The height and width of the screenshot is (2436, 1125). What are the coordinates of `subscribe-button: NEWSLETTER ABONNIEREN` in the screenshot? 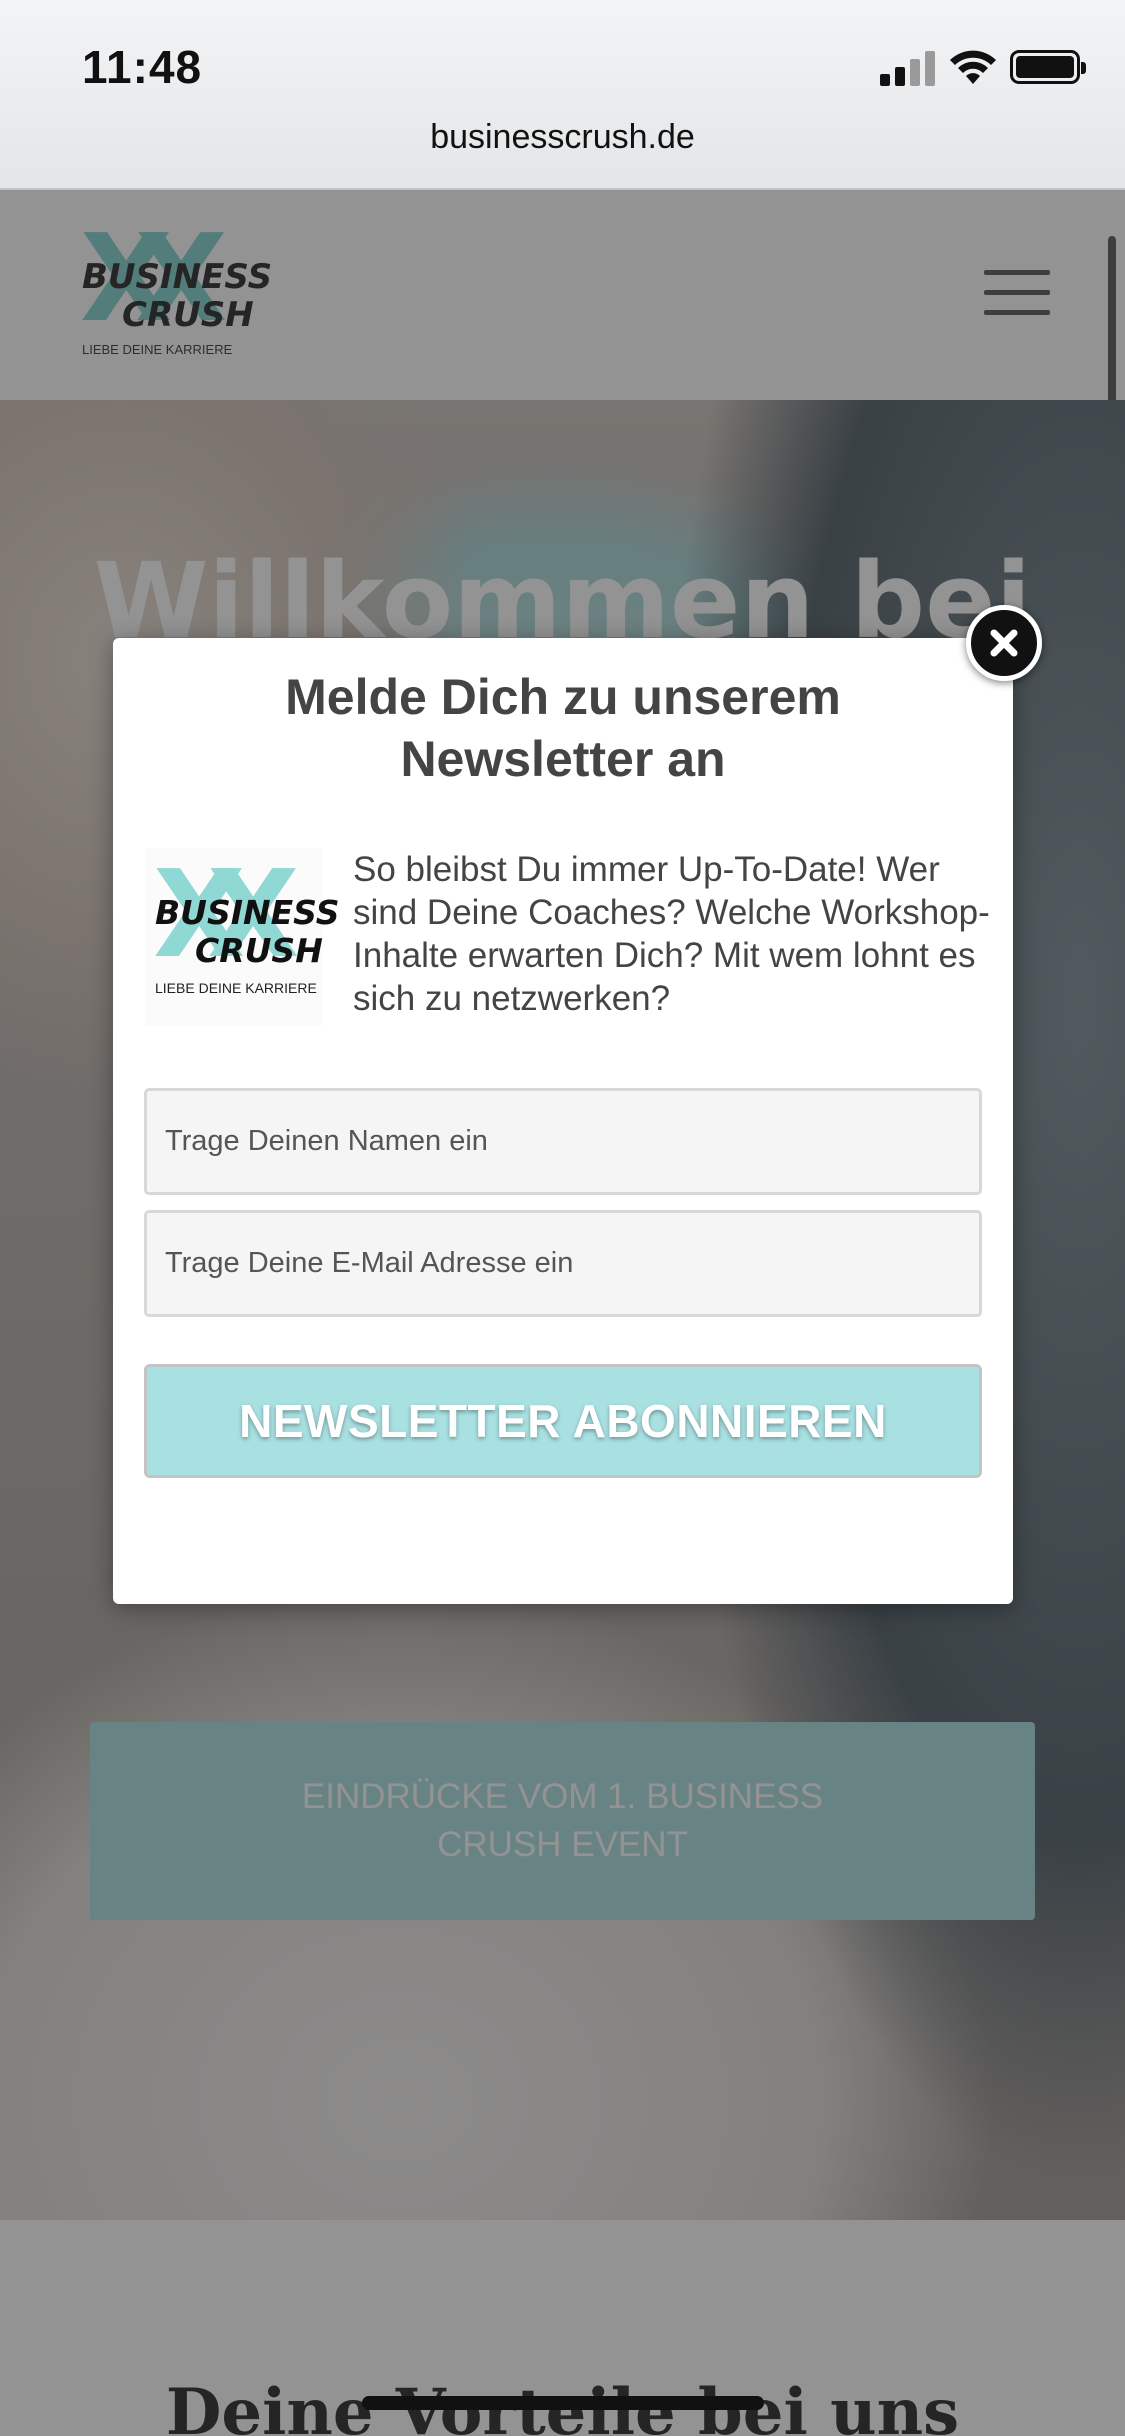 It's located at (563, 1421).